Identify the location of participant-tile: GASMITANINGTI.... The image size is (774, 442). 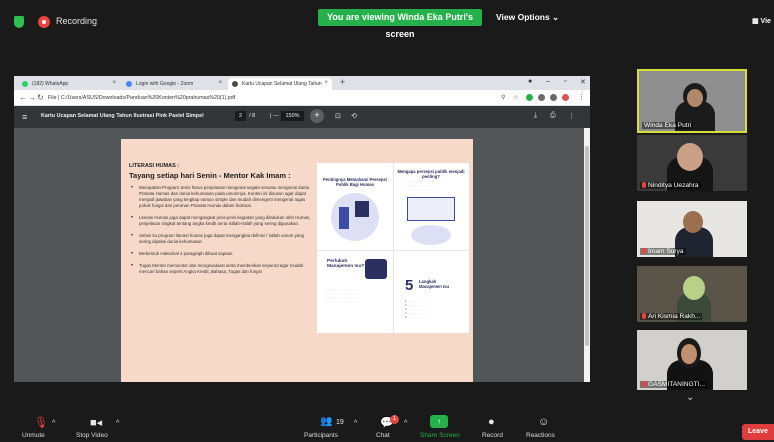
(692, 360).